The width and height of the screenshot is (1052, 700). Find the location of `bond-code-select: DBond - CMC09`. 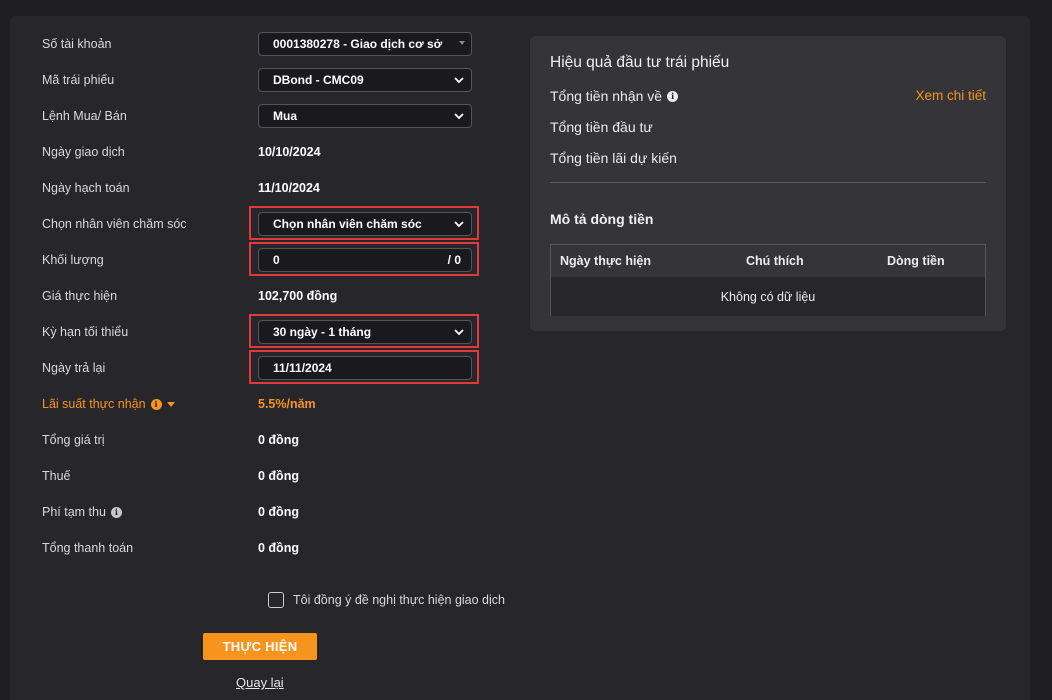

bond-code-select: DBond - CMC09 is located at coordinates (365, 80).